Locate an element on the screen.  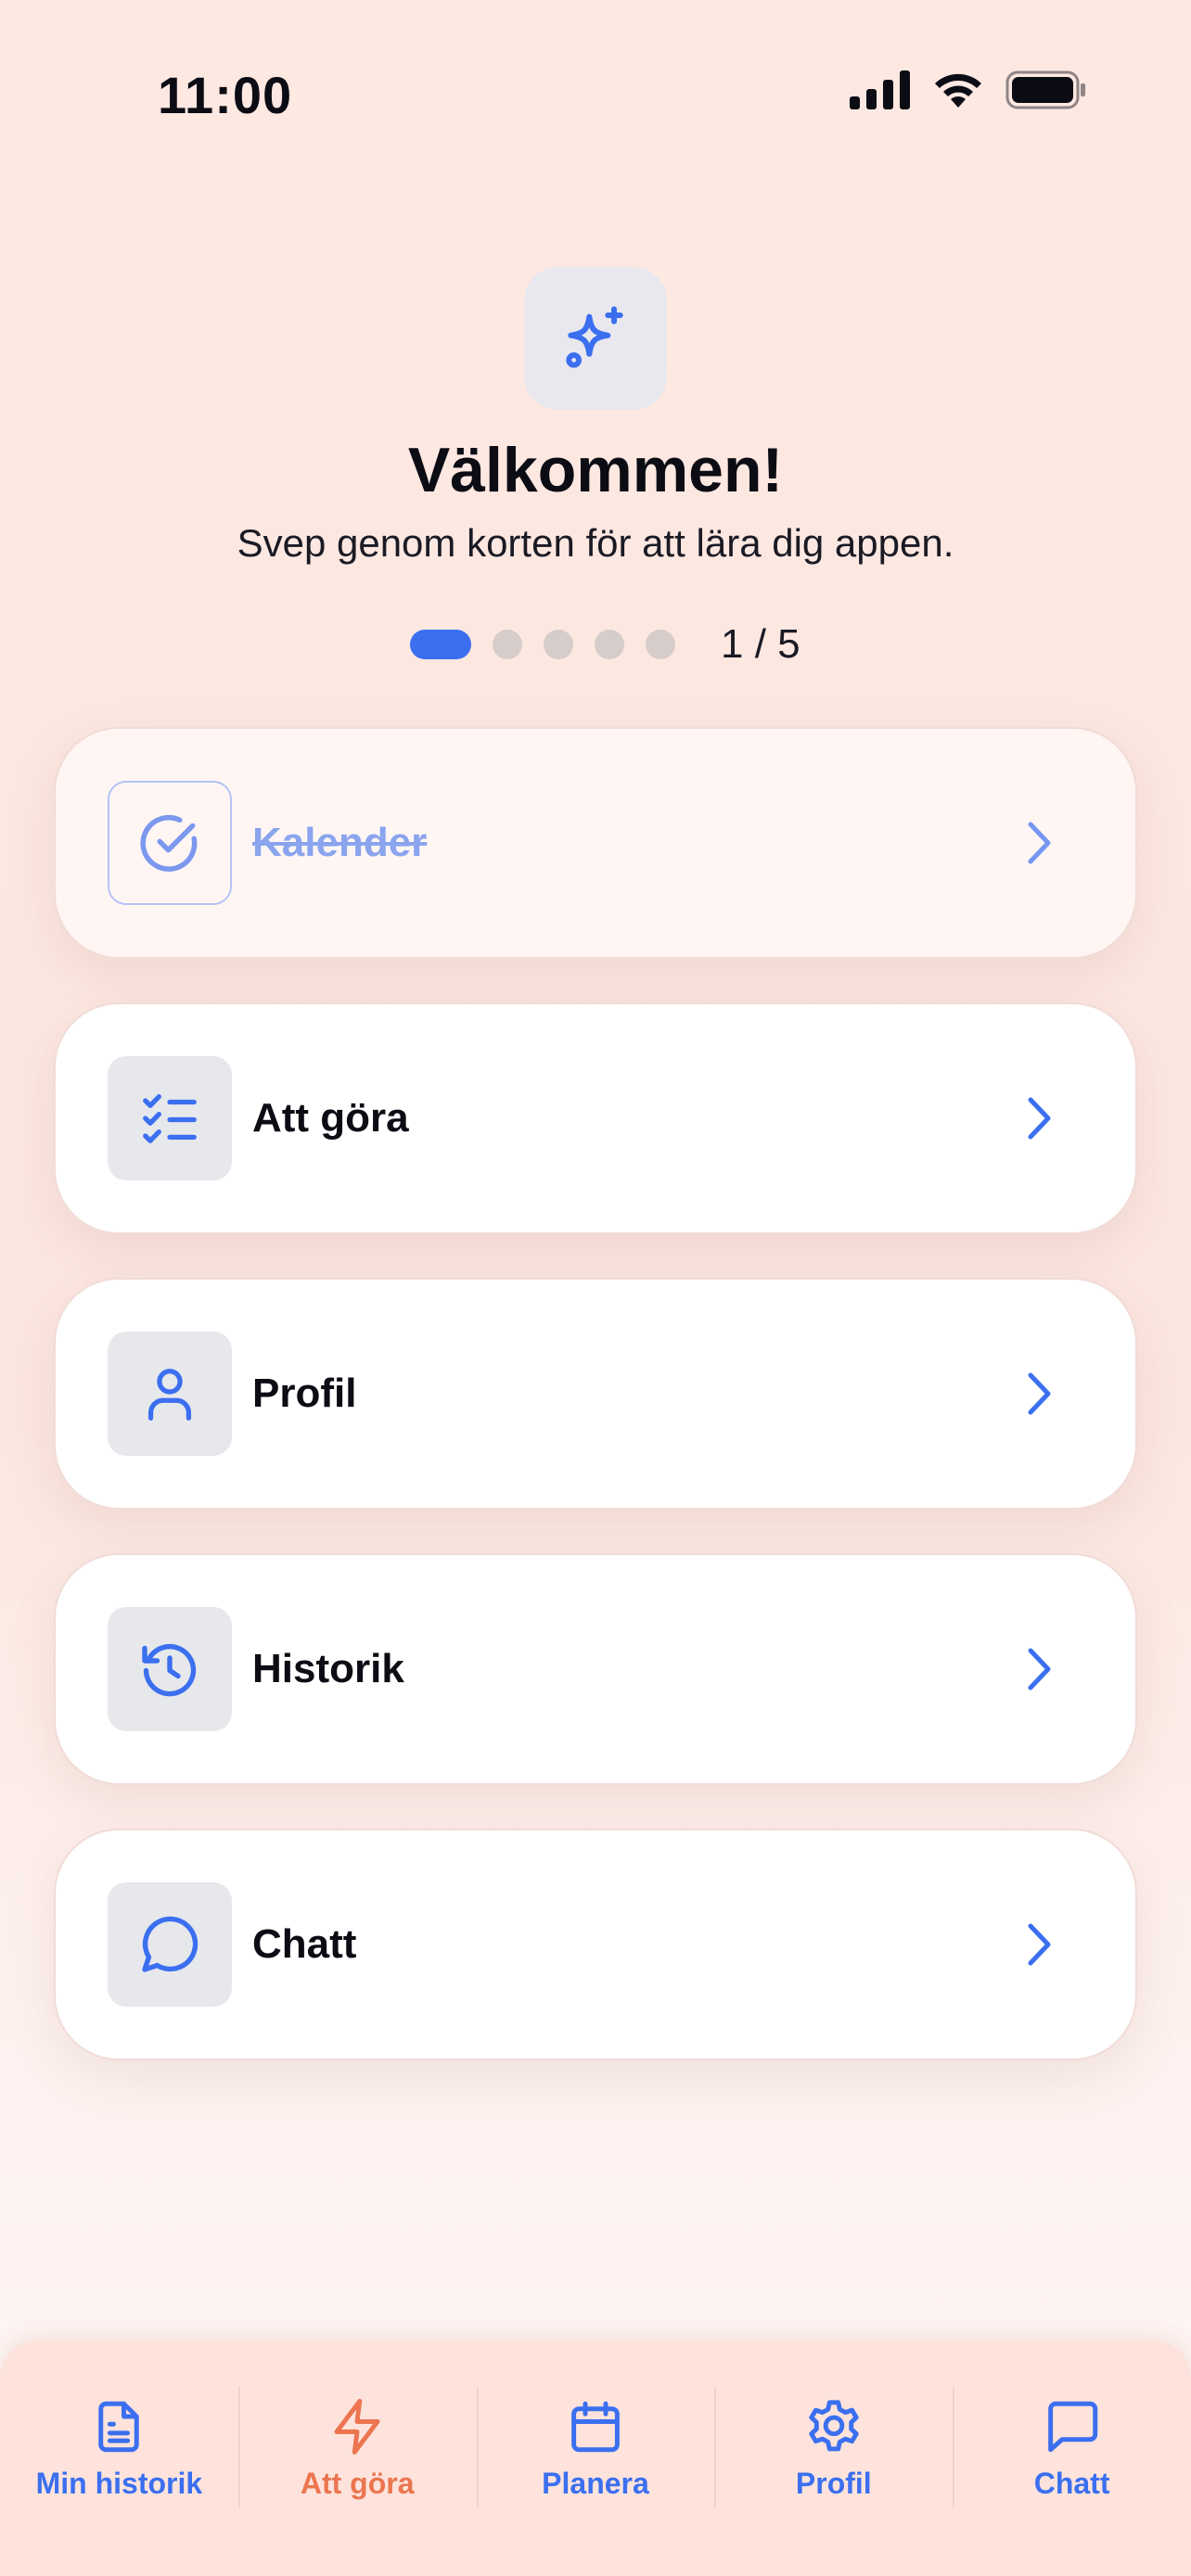
document-icon is located at coordinates (119, 2427).